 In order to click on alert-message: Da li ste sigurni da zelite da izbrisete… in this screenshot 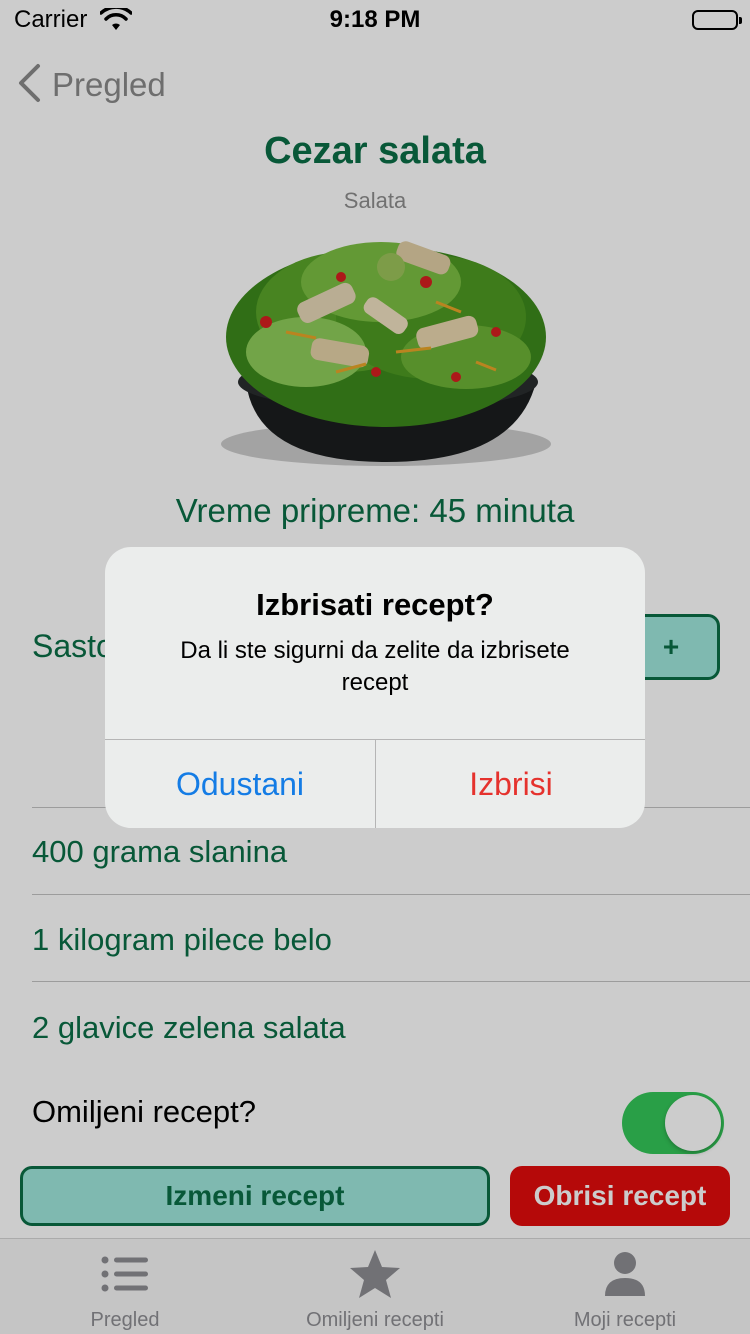, I will do `click(375, 666)`.